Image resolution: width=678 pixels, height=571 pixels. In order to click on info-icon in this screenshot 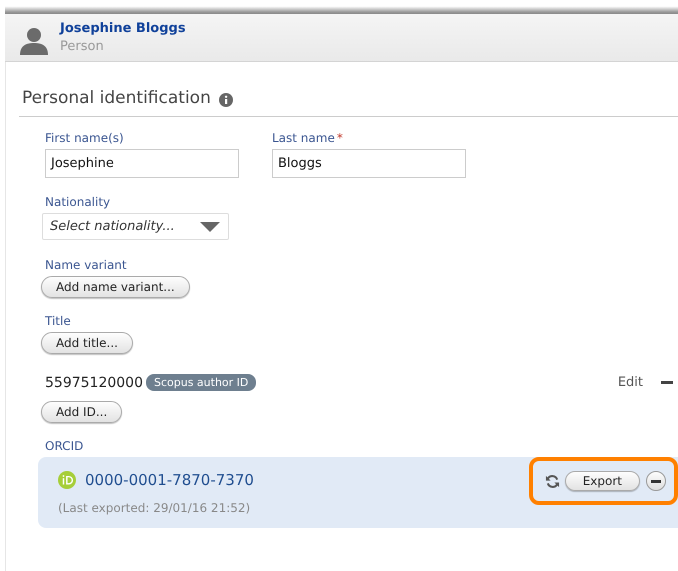, I will do `click(225, 99)`.